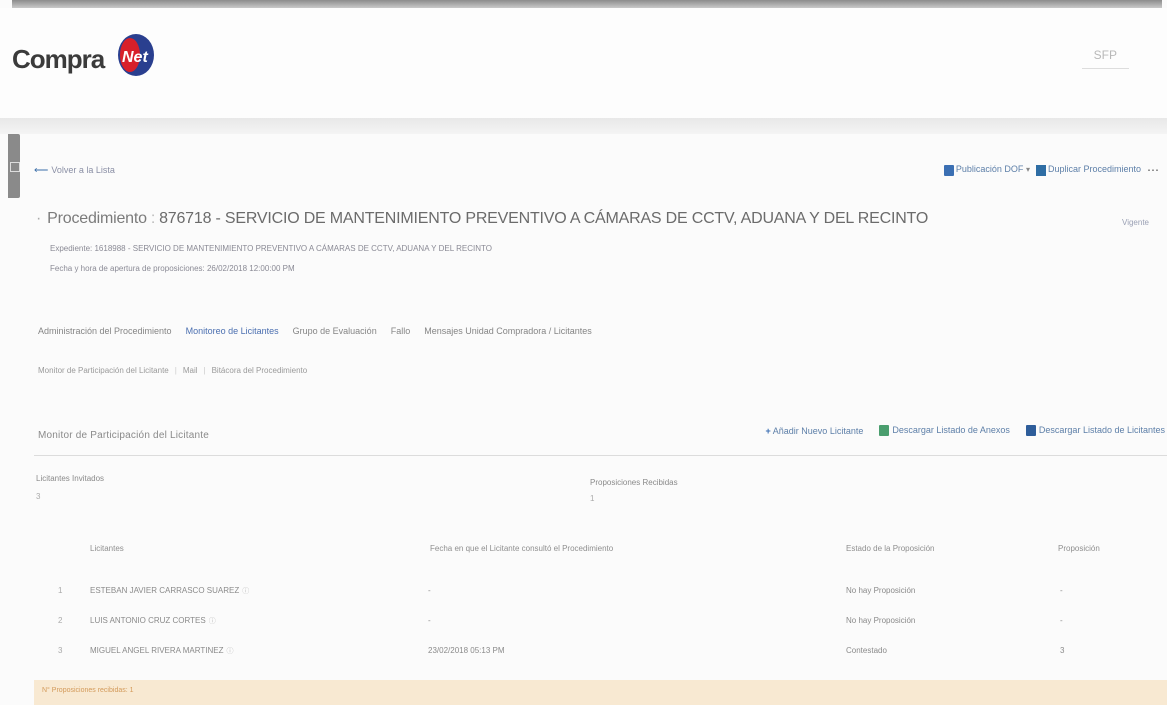  What do you see at coordinates (190, 370) in the screenshot?
I see `subnav-mail: Mail` at bounding box center [190, 370].